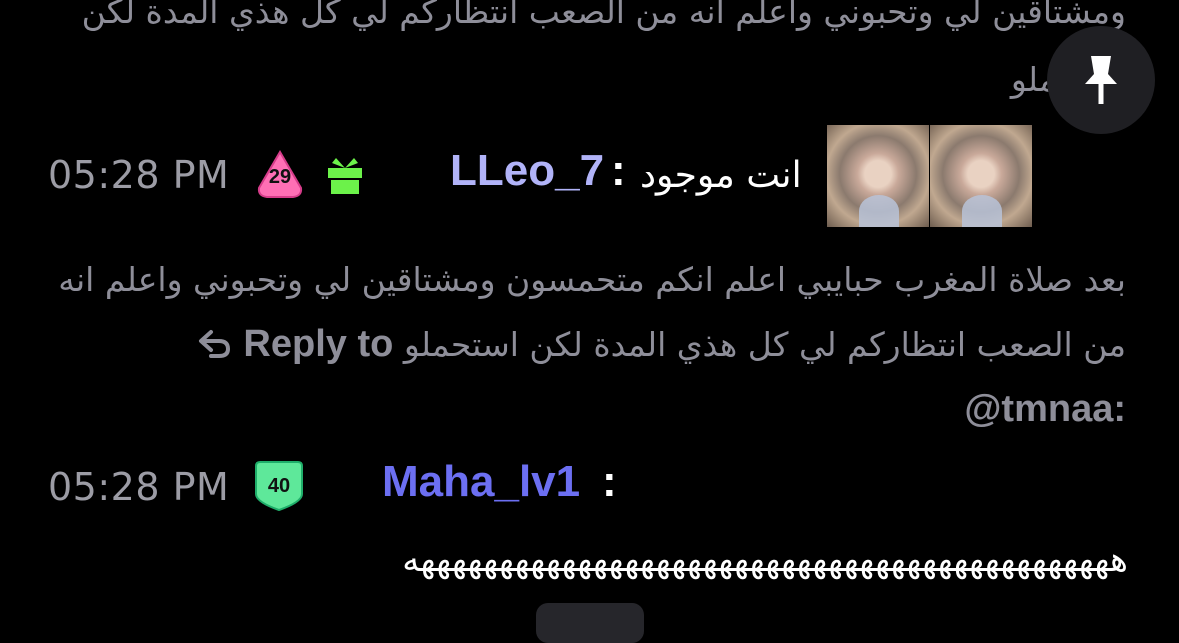  I want to click on pin-icon, so click(1101, 80).